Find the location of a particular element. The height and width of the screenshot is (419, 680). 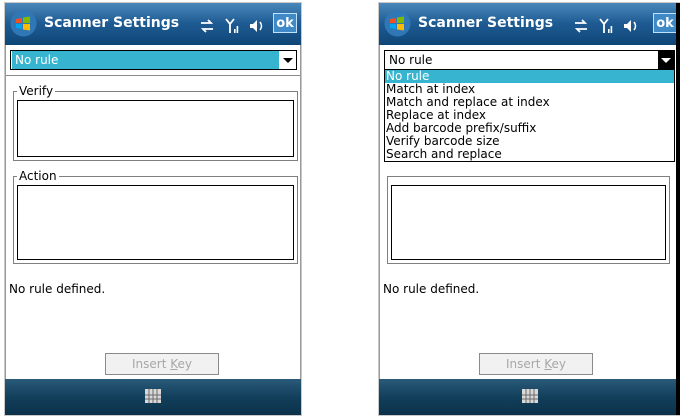

action-group: Action is located at coordinates (155, 216).